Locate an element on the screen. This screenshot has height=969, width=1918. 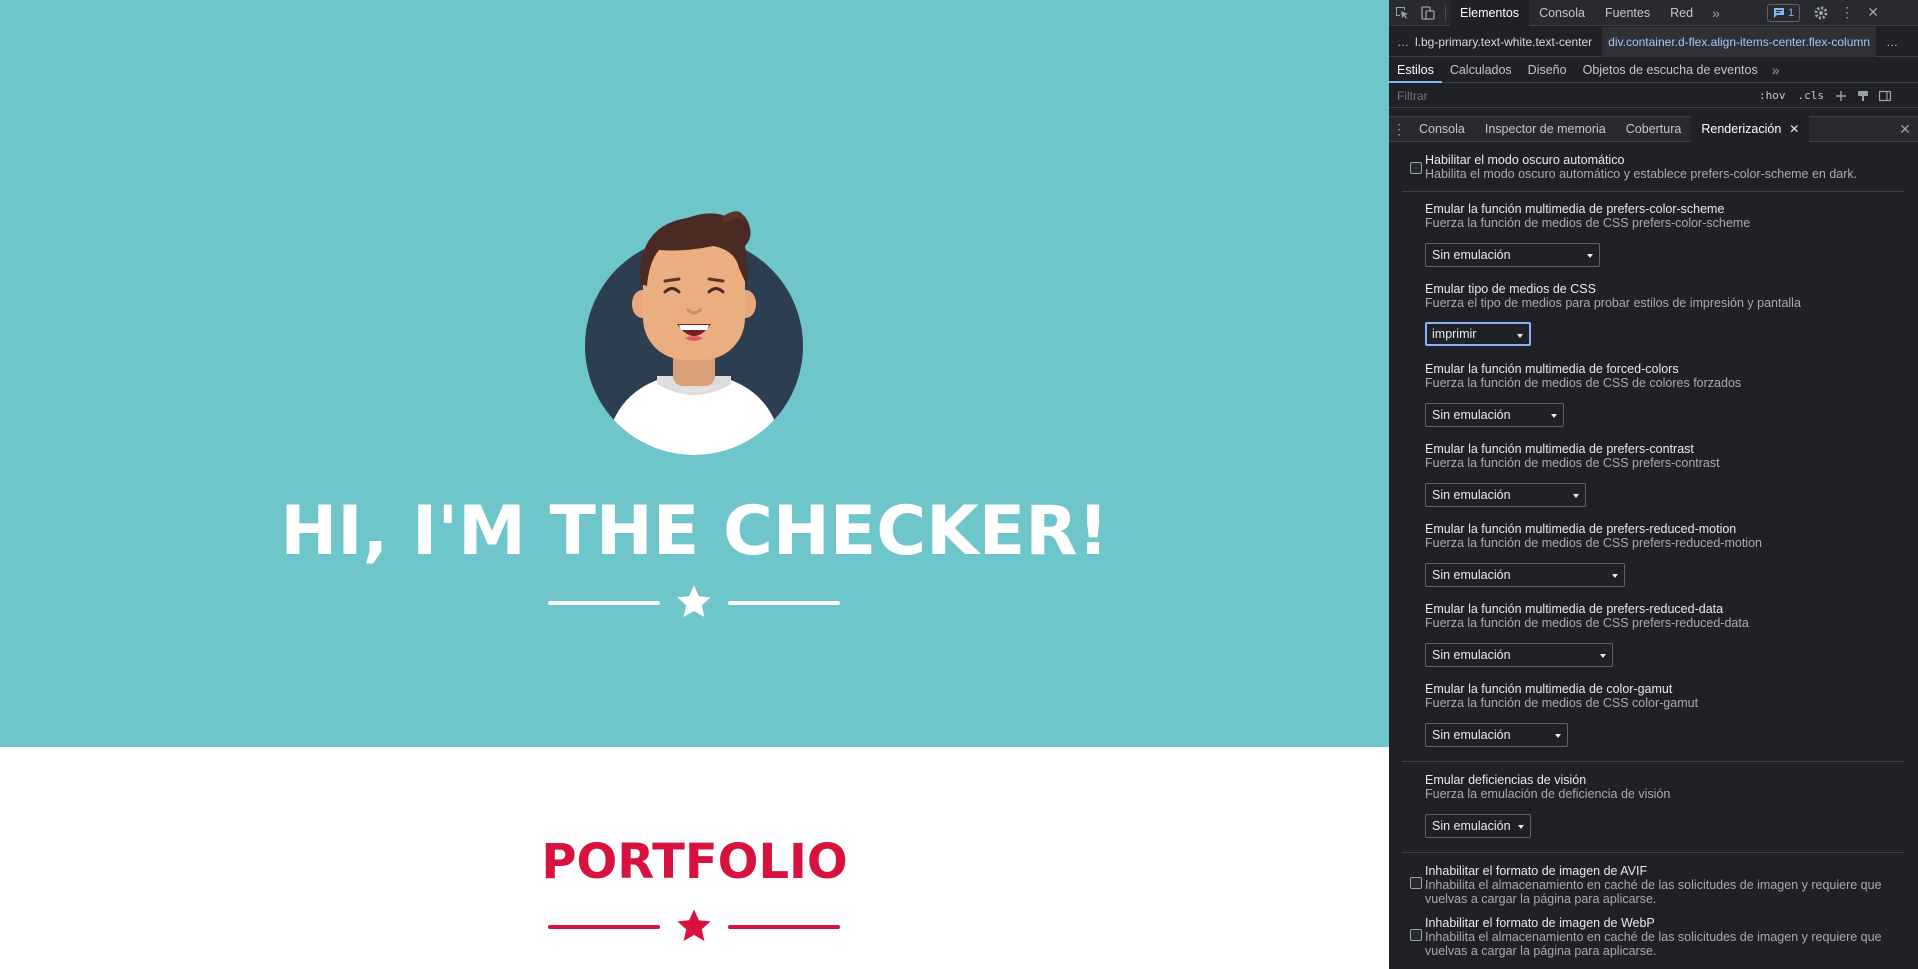
tab-estilos: Estilos is located at coordinates (1415, 70).